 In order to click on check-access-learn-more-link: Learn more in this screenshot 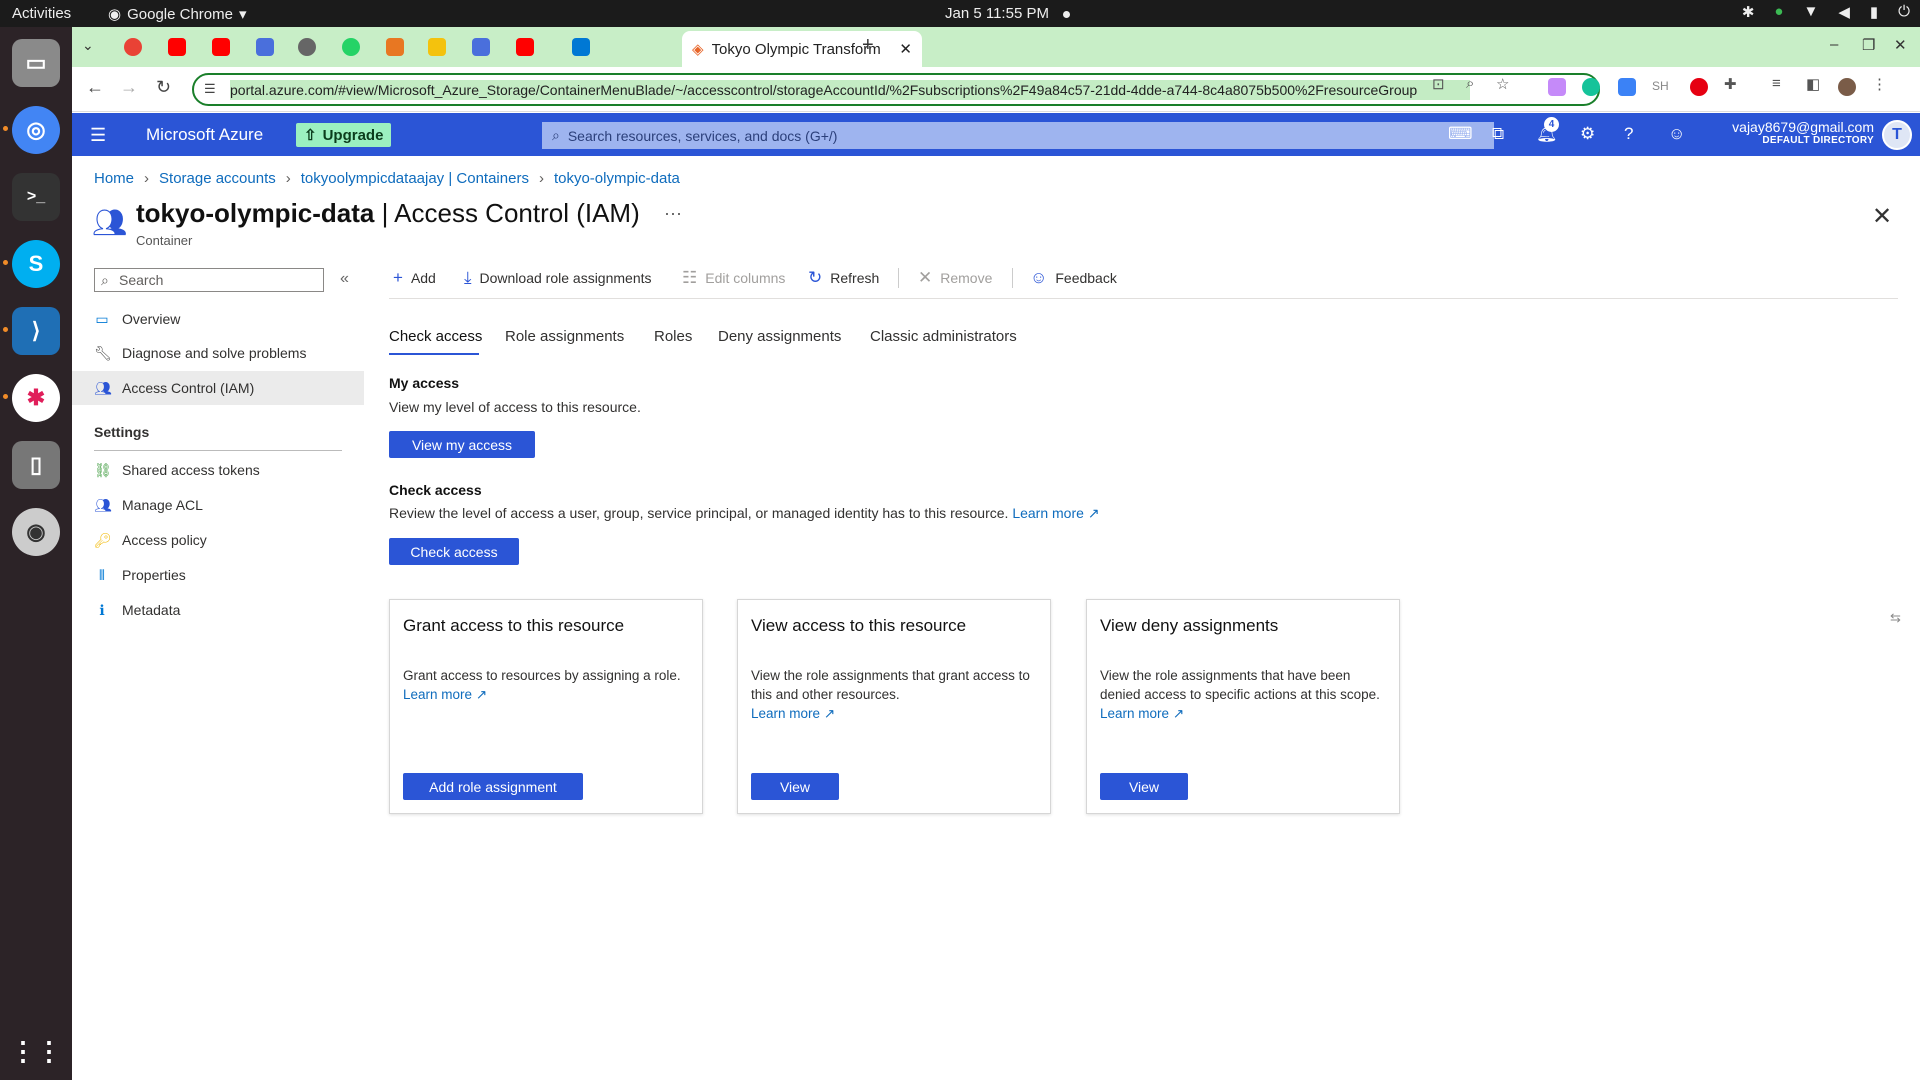, I will do `click(1048, 513)`.